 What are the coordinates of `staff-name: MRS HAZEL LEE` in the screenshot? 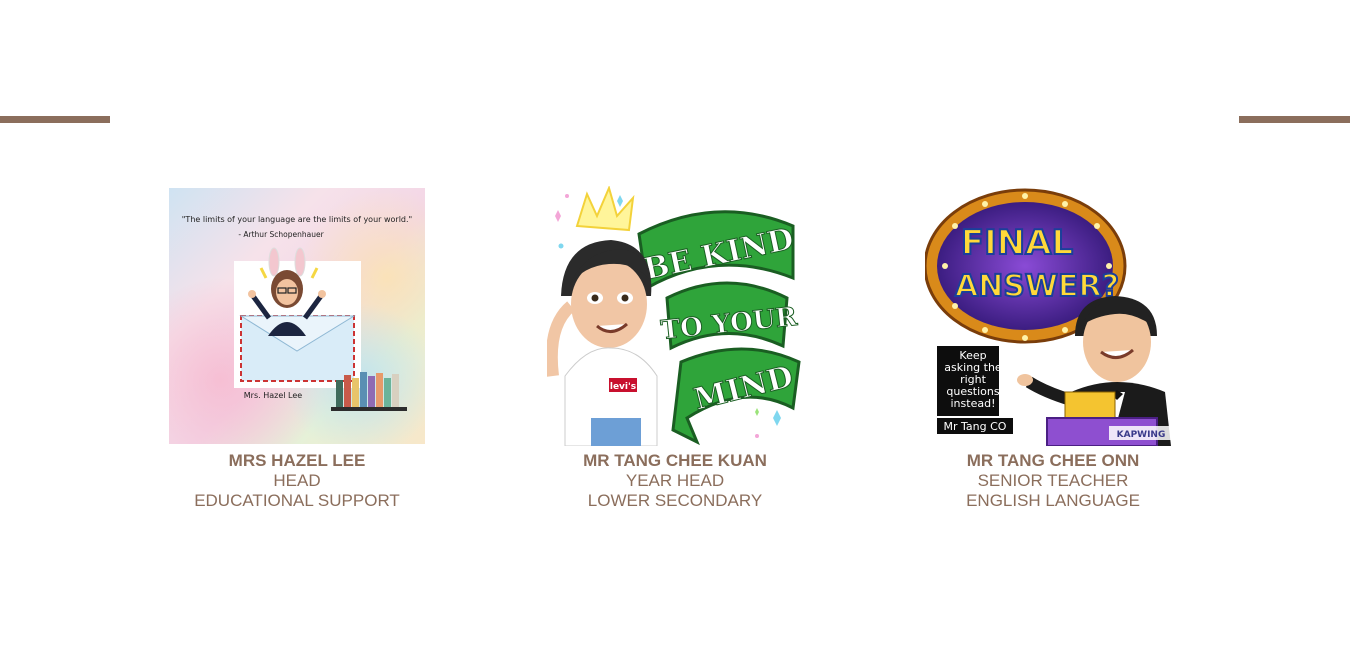 It's located at (297, 460).